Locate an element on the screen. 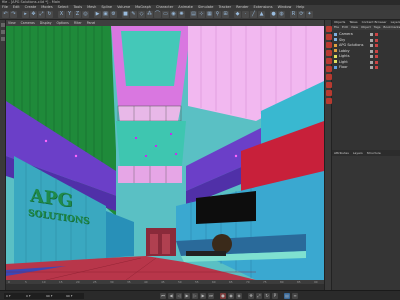  menu-item-character: Character is located at coordinates (164, 7).